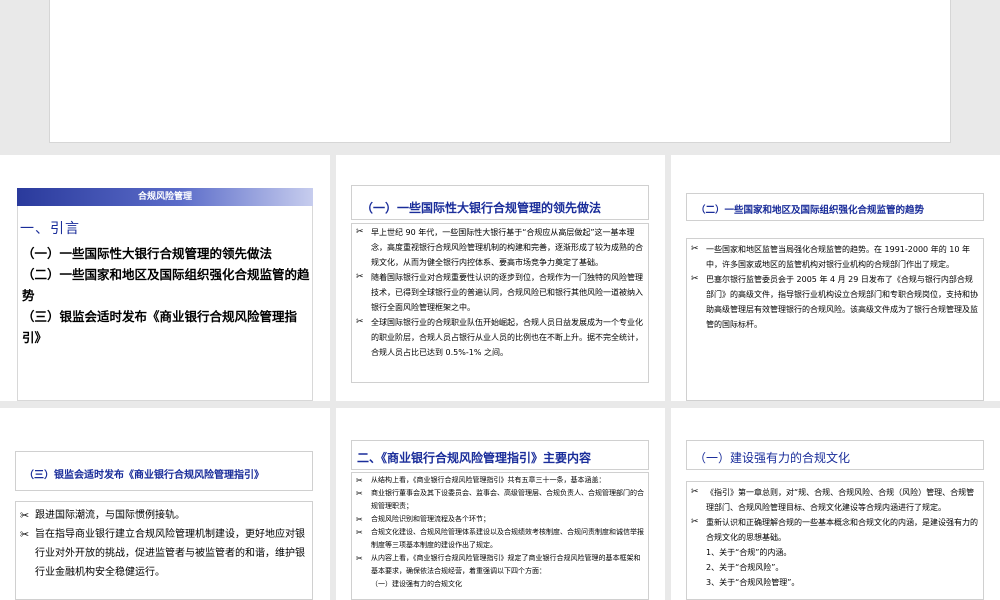  I want to click on header-bar: 合规风险管理, so click(165, 197).